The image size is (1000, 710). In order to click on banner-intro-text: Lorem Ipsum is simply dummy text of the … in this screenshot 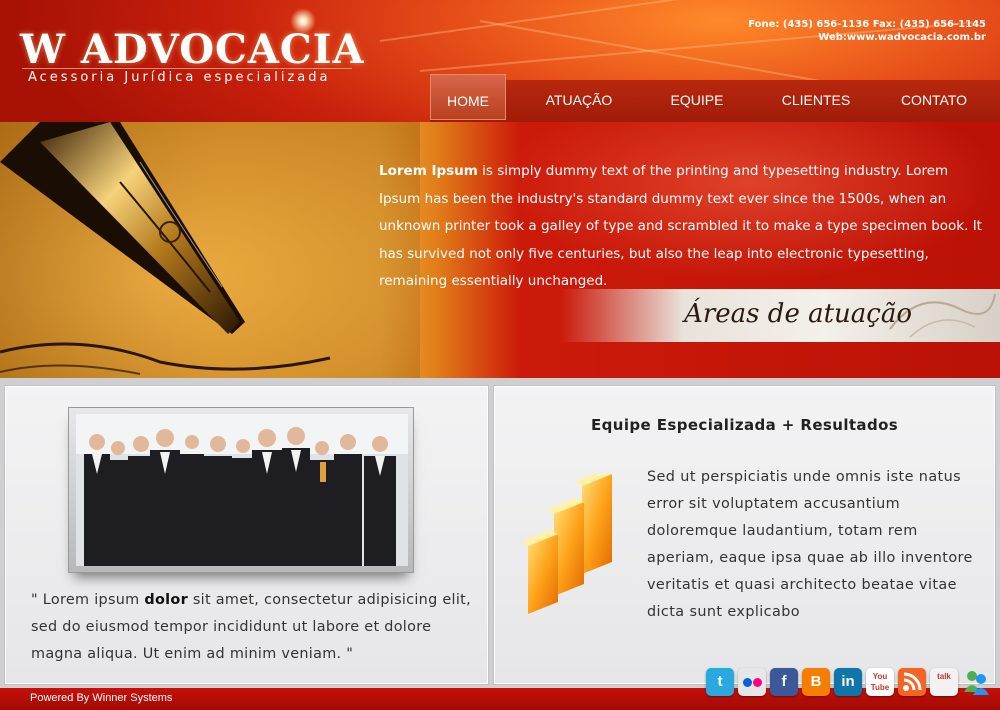, I will do `click(684, 227)`.